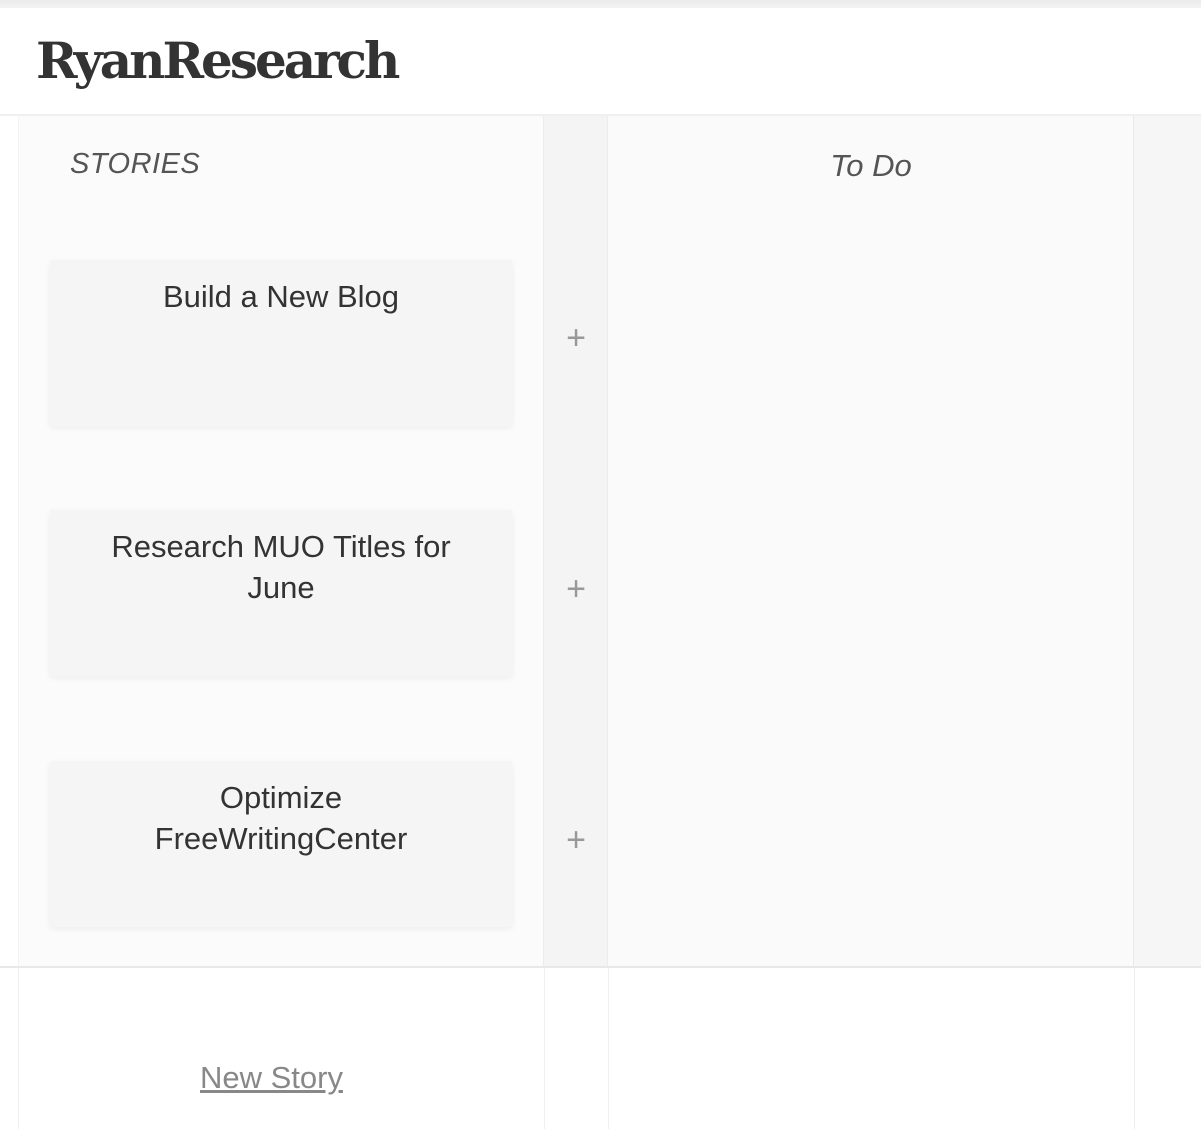 This screenshot has height=1129, width=1201. I want to click on story-card: Optimize FreeWritingCenter, so click(281, 844).